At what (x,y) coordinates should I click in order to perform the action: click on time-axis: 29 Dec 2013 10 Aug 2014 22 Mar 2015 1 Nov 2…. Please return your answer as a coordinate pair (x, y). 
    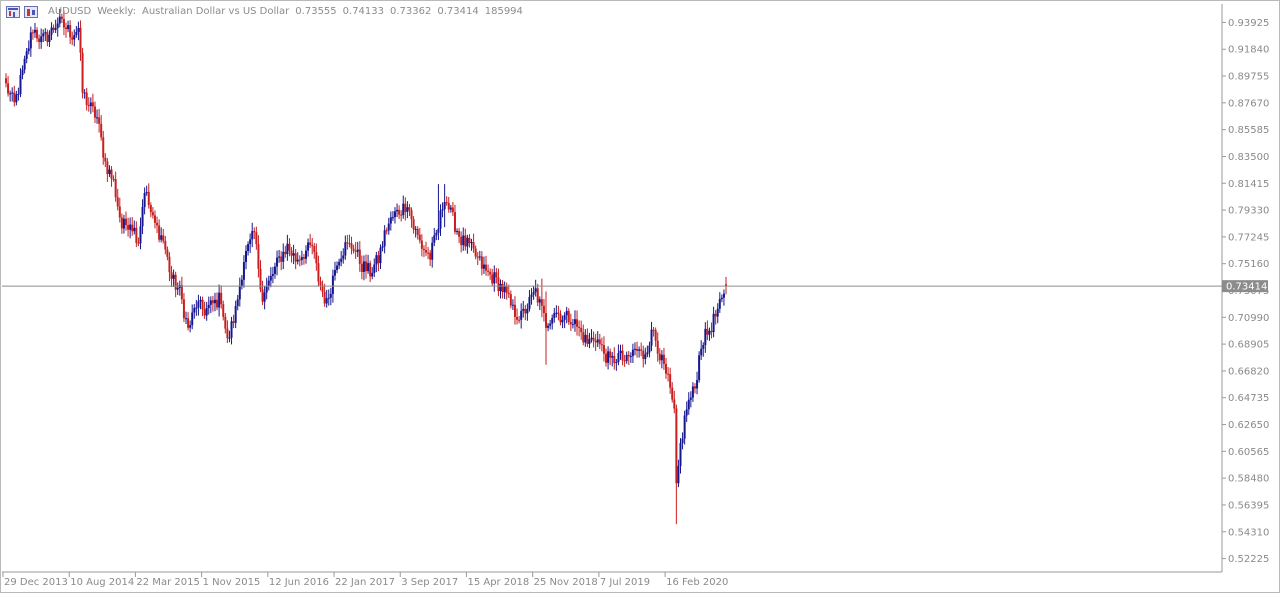
    Looking at the image, I should click on (365, 580).